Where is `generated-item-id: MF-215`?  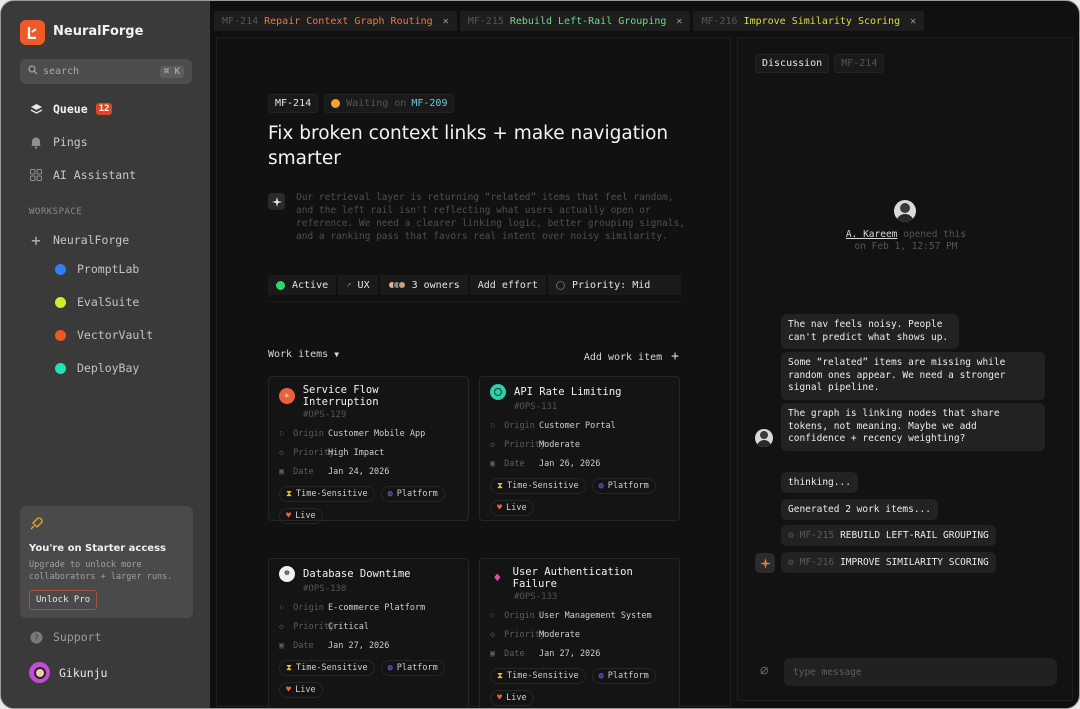 generated-item-id: MF-215 is located at coordinates (817, 535).